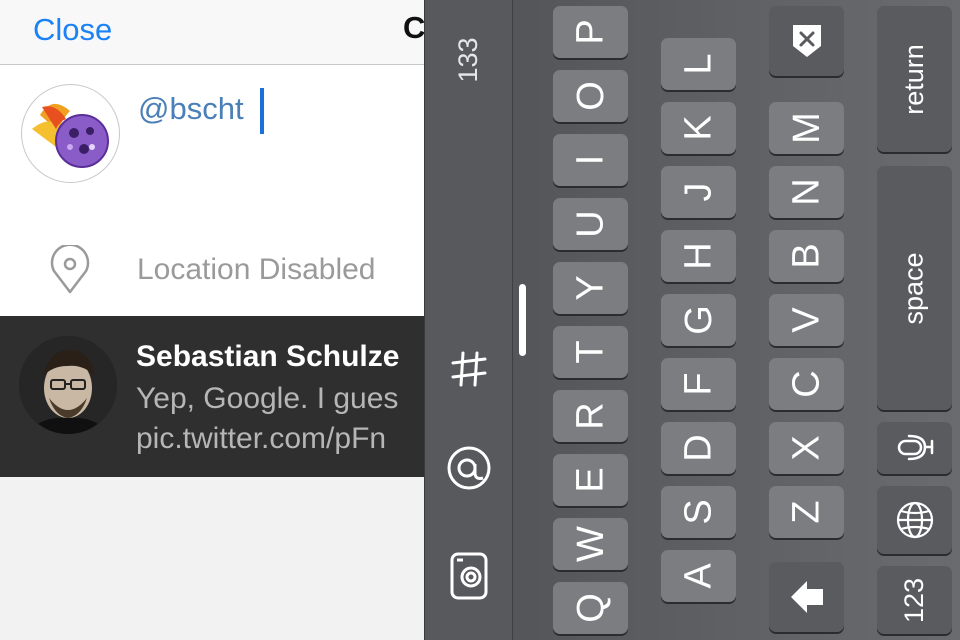 This screenshot has height=640, width=960. I want to click on close-button: Close, so click(72, 30).